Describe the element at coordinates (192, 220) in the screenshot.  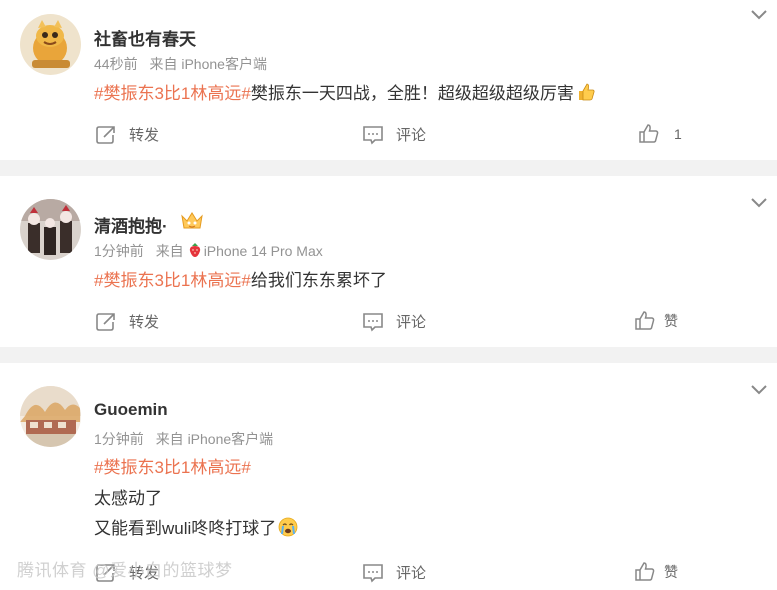
I see `vip-crown-icon` at that location.